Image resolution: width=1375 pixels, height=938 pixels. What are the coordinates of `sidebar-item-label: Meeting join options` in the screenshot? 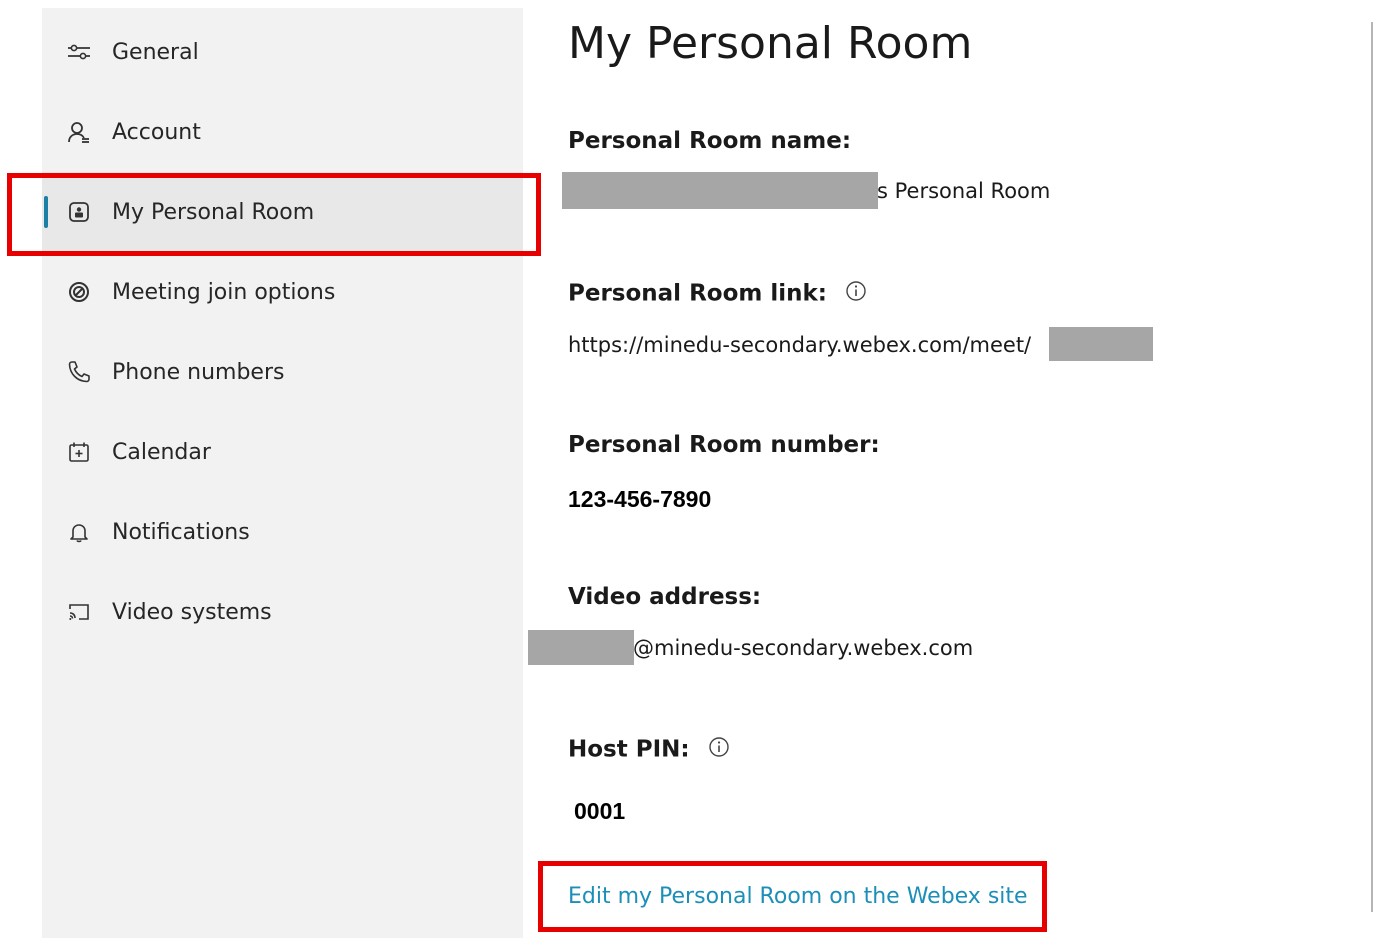 It's located at (224, 292).